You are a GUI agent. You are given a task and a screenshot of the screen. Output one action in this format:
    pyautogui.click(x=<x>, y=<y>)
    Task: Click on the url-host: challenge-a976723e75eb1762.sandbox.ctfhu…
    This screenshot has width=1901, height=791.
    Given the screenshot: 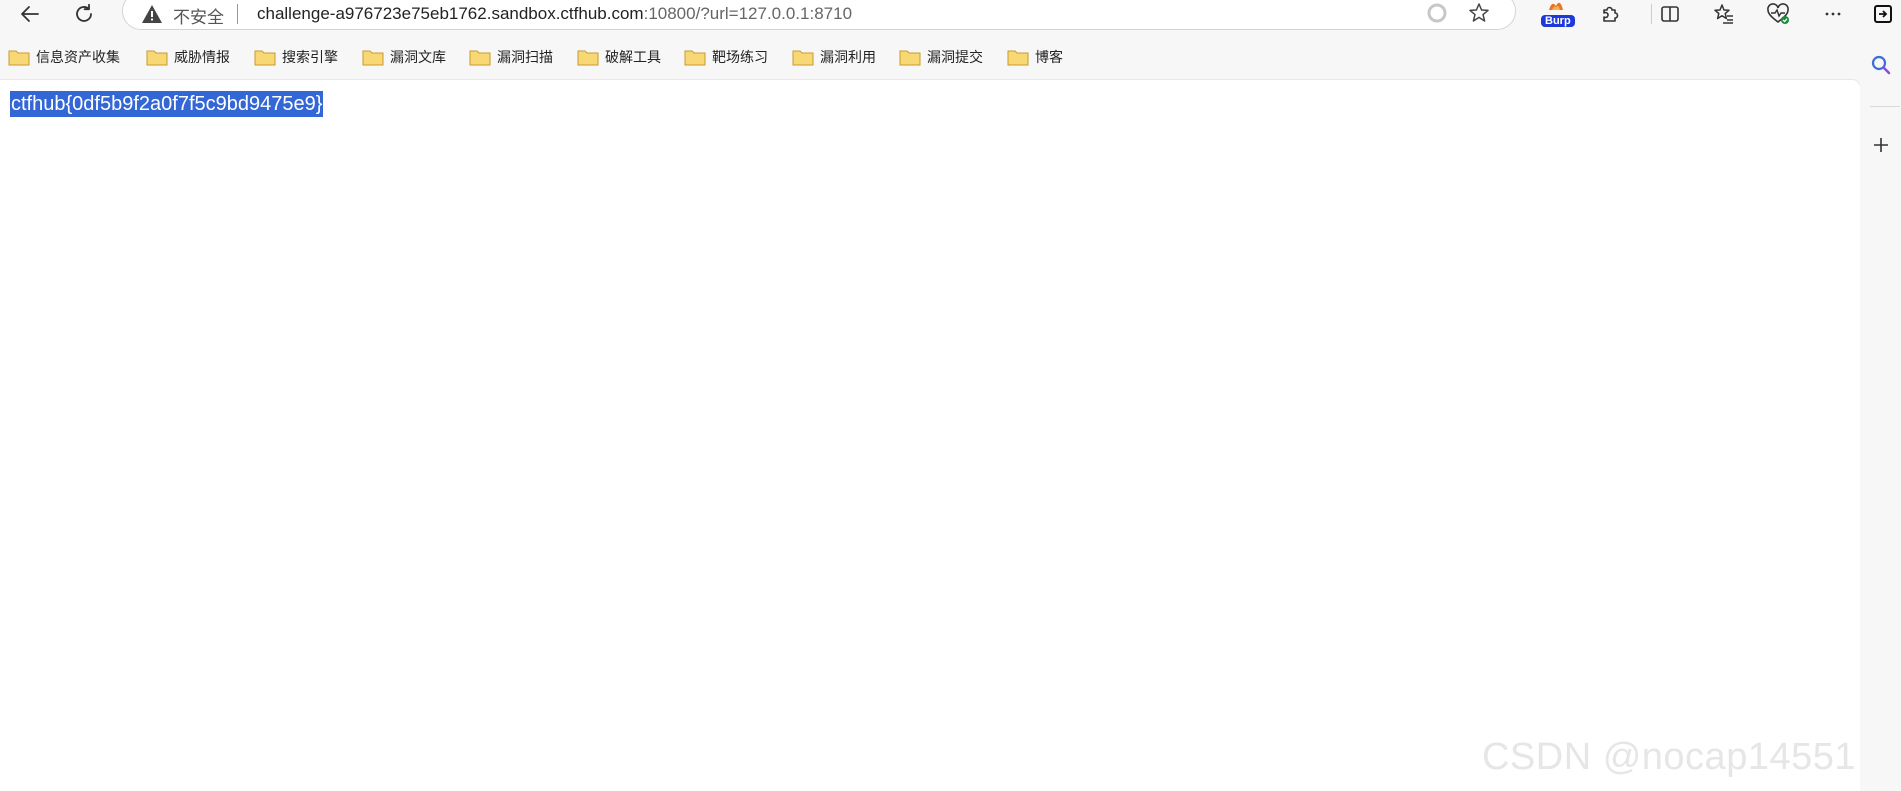 What is the action you would take?
    pyautogui.click(x=450, y=13)
    